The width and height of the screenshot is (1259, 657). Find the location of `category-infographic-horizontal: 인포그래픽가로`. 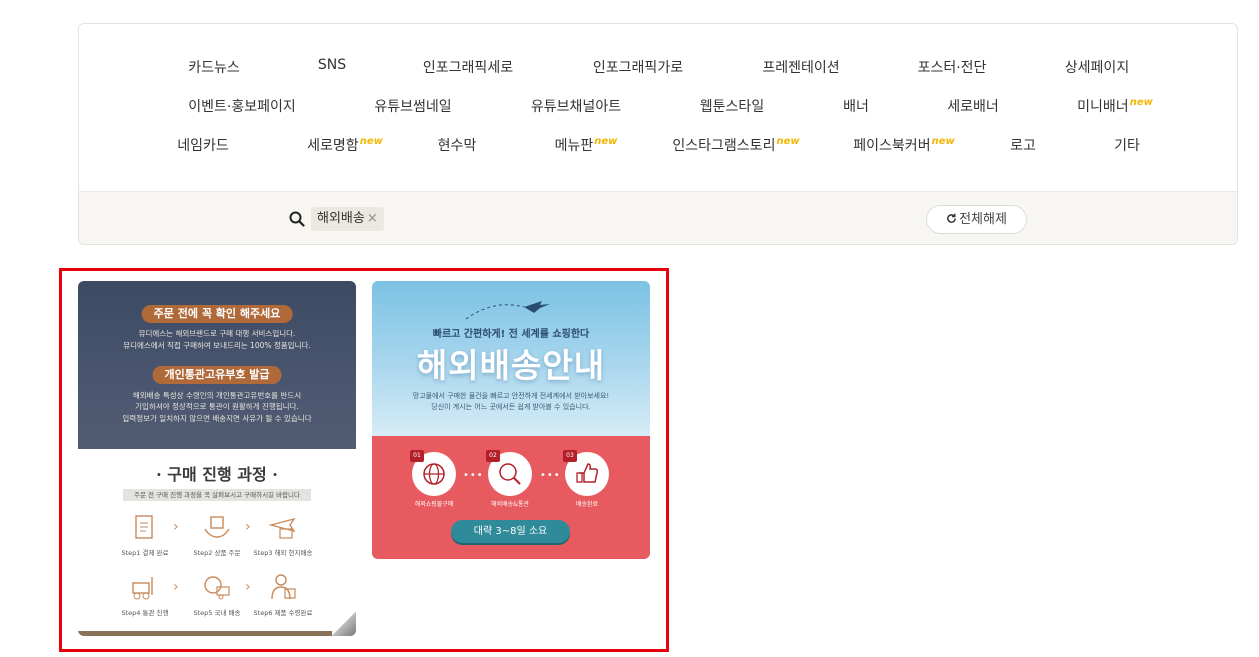

category-infographic-horizontal: 인포그래픽가로 is located at coordinates (638, 67).